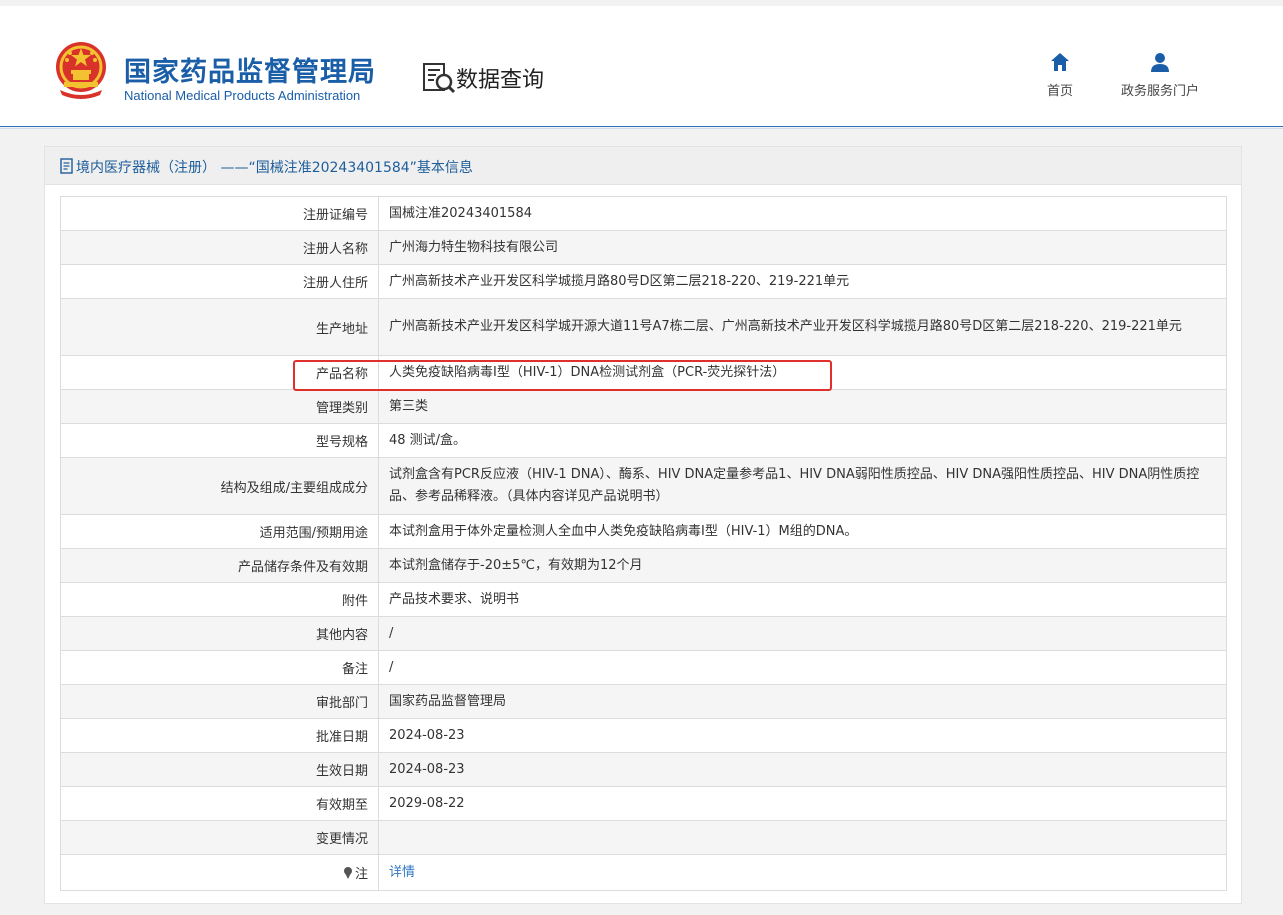 The width and height of the screenshot is (1283, 915). Describe the element at coordinates (802, 247) in the screenshot. I see `row-value: 广州海力特生物科技有限公司` at that location.